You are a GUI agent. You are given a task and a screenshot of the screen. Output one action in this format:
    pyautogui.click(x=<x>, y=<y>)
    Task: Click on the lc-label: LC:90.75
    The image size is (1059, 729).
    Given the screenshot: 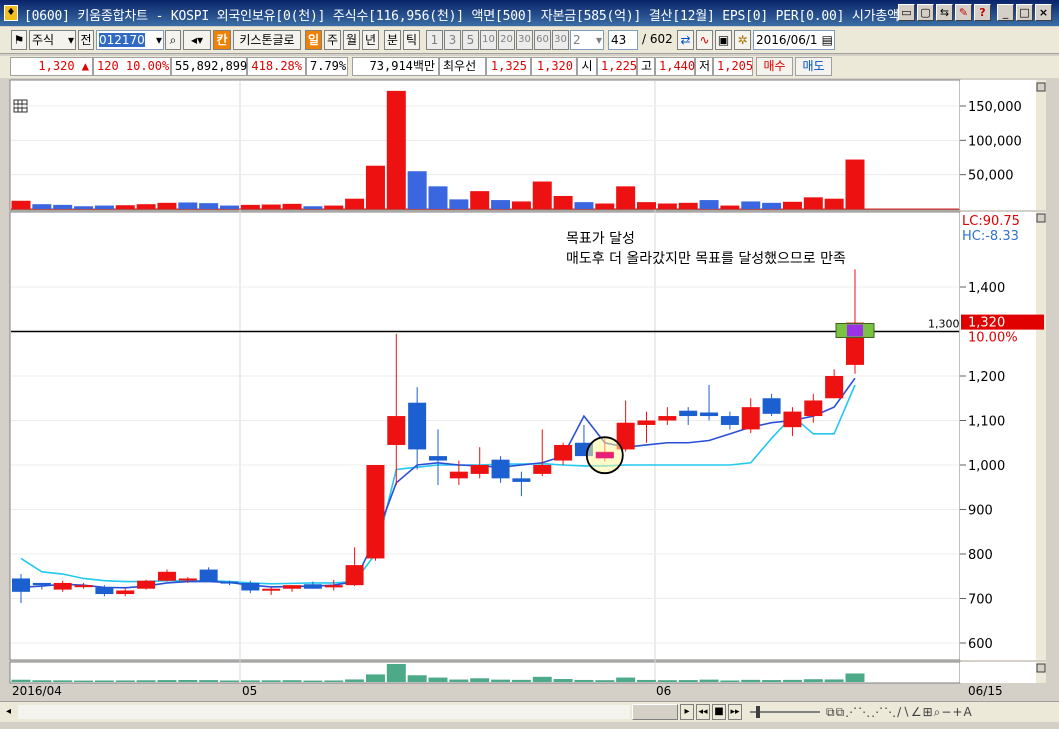 What is the action you would take?
    pyautogui.click(x=991, y=221)
    